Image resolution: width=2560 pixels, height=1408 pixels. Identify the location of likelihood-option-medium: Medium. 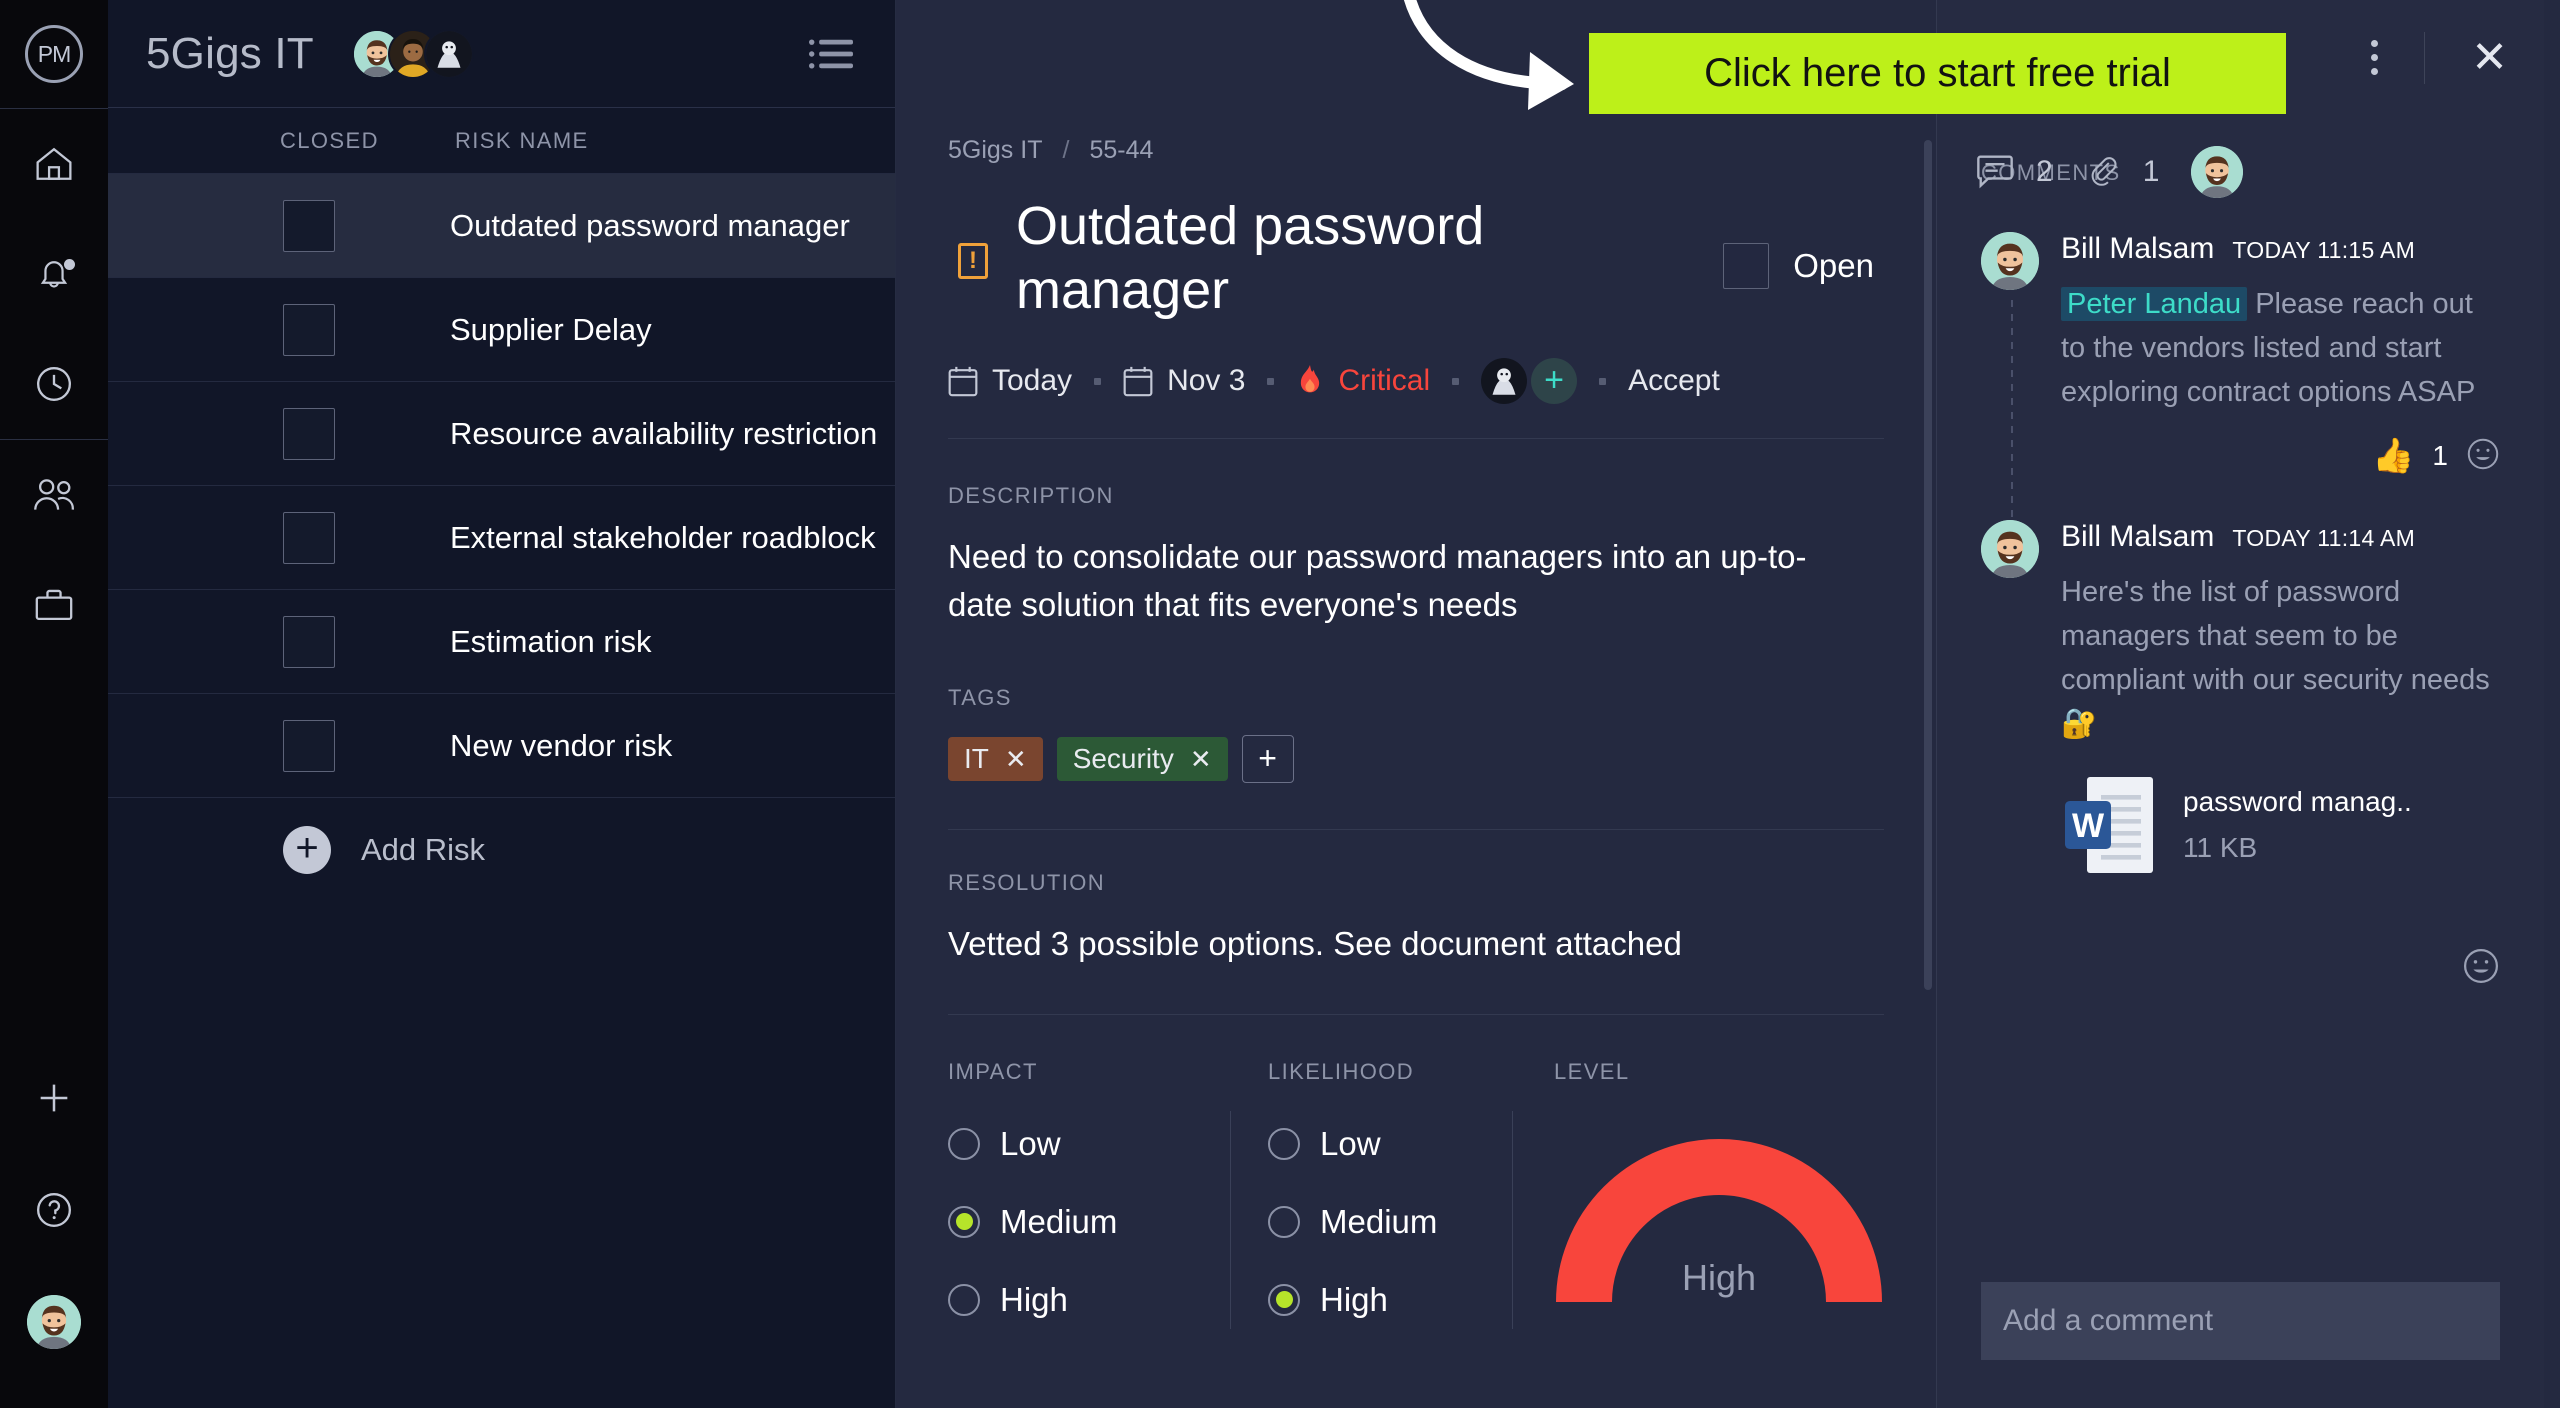
(1390, 1222).